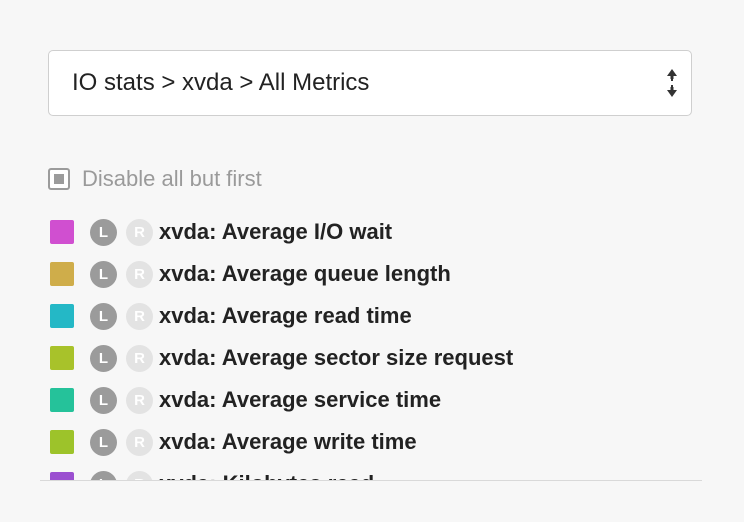 Image resolution: width=744 pixels, height=522 pixels. What do you see at coordinates (305, 274) in the screenshot?
I see `metric-label: xvda: Average queue length` at bounding box center [305, 274].